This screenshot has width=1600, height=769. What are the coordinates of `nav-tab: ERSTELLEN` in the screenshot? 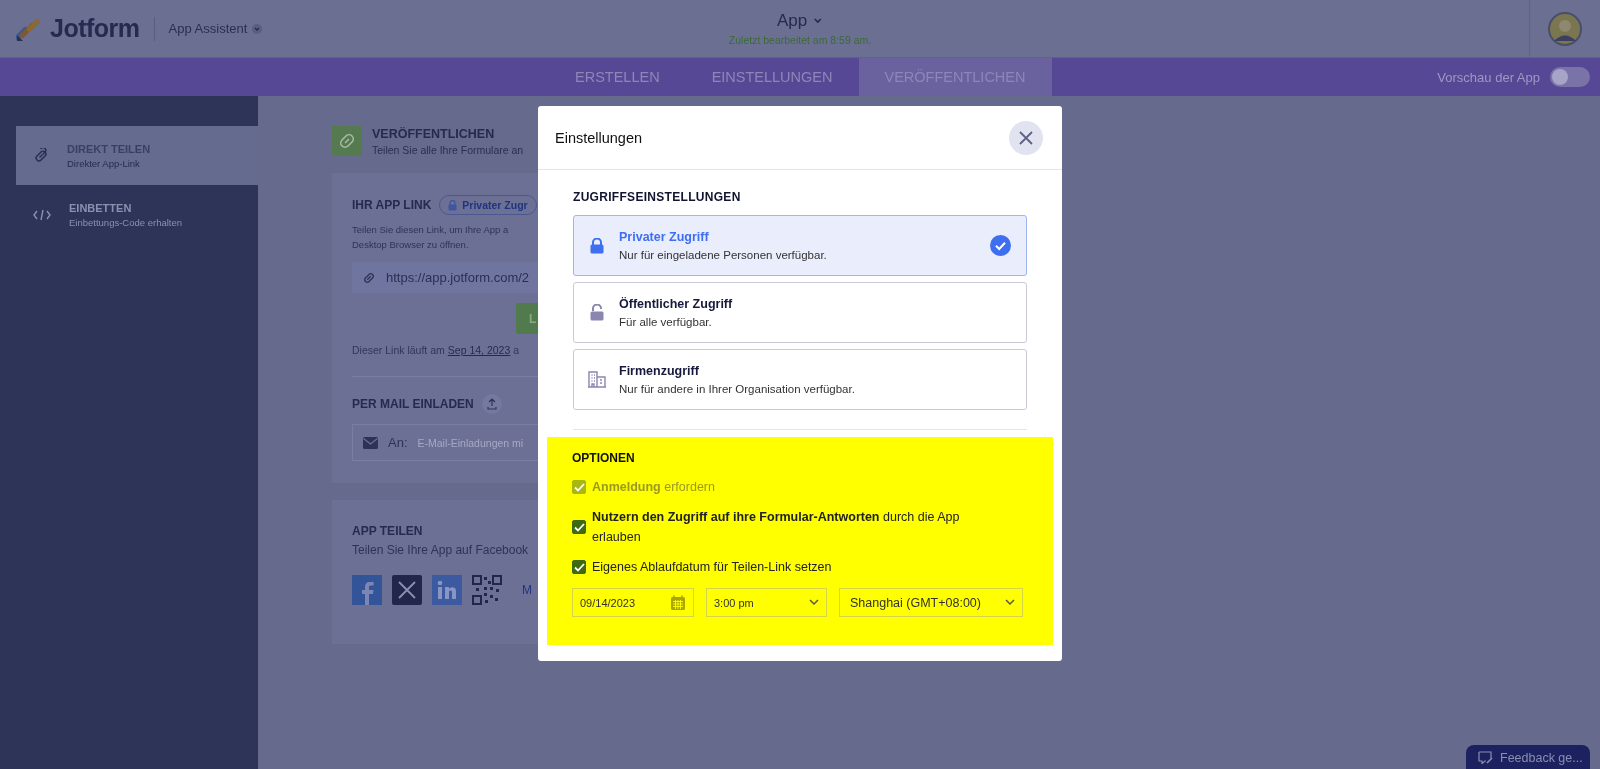 It's located at (617, 77).